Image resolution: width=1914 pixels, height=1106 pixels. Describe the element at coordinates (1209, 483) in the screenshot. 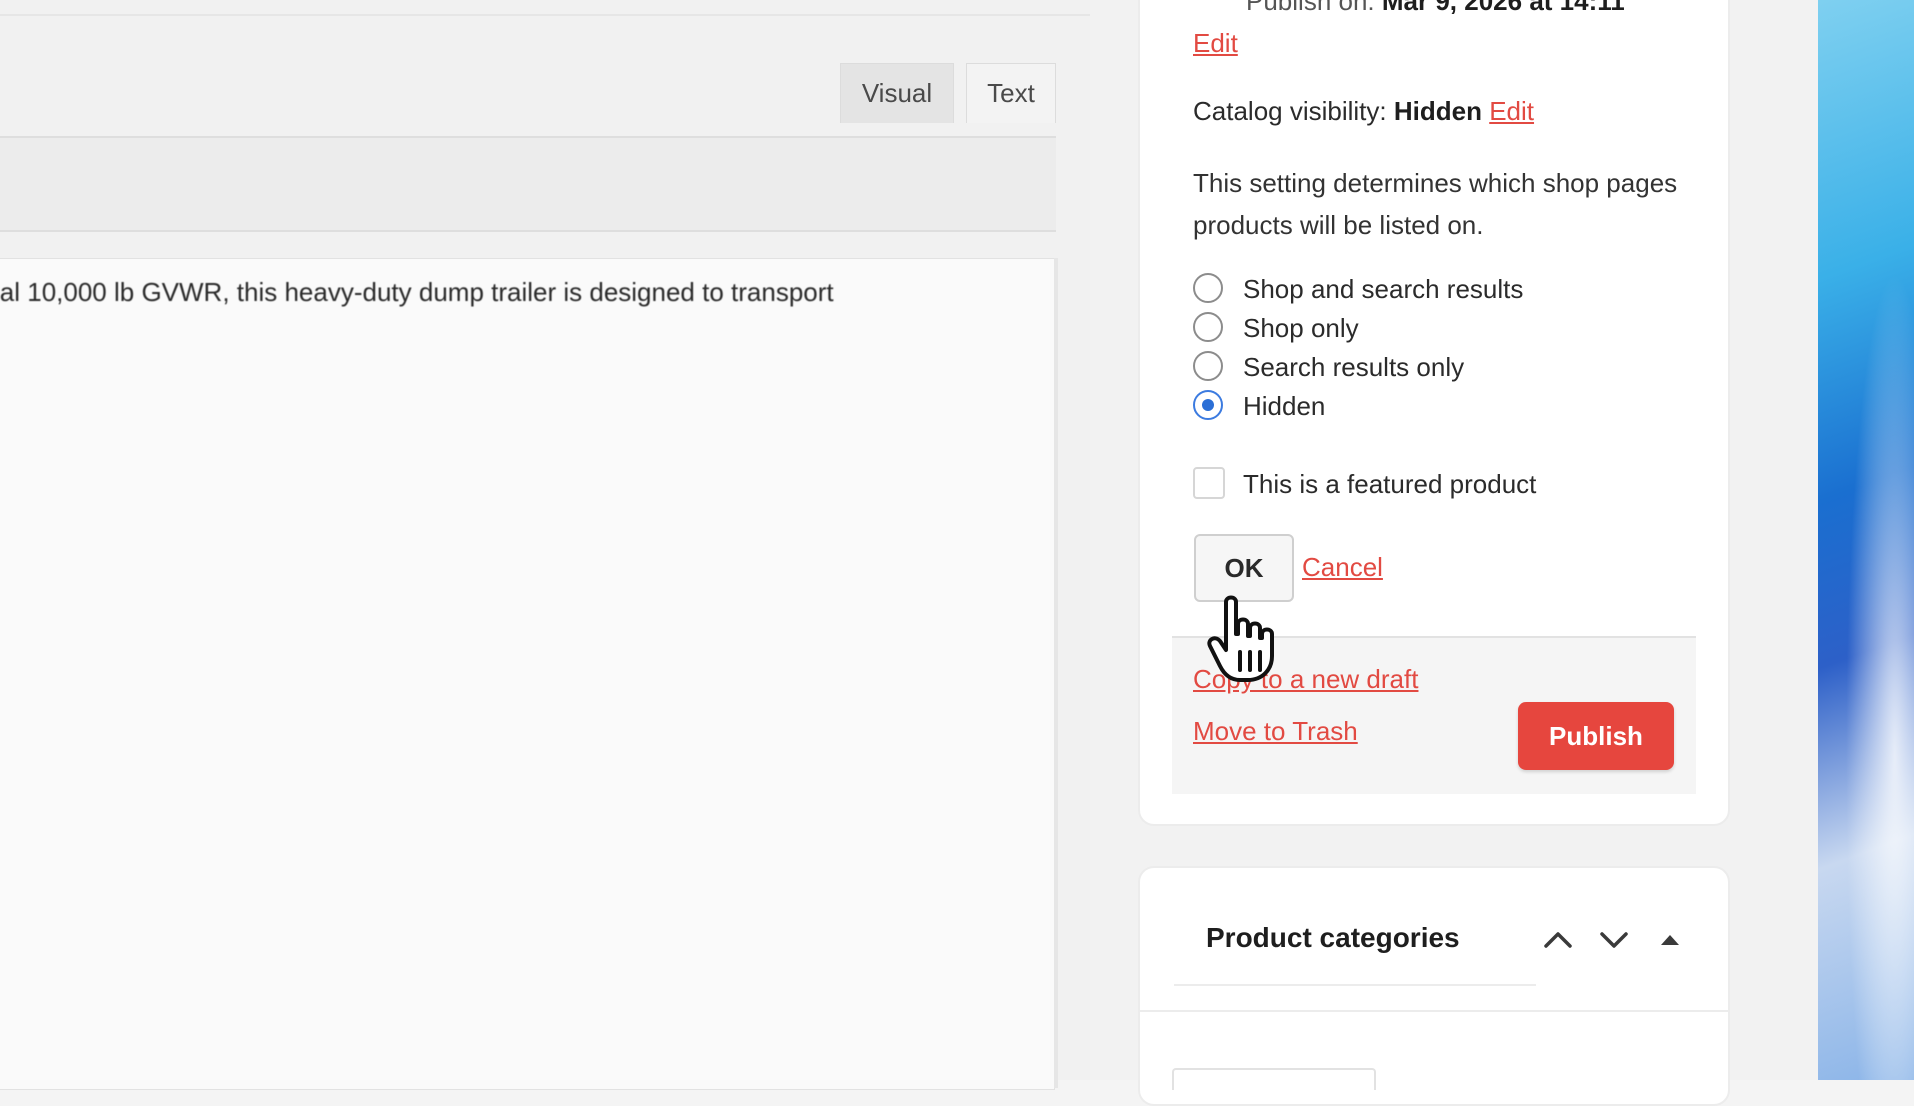

I see `featured-product-checkbox` at that location.